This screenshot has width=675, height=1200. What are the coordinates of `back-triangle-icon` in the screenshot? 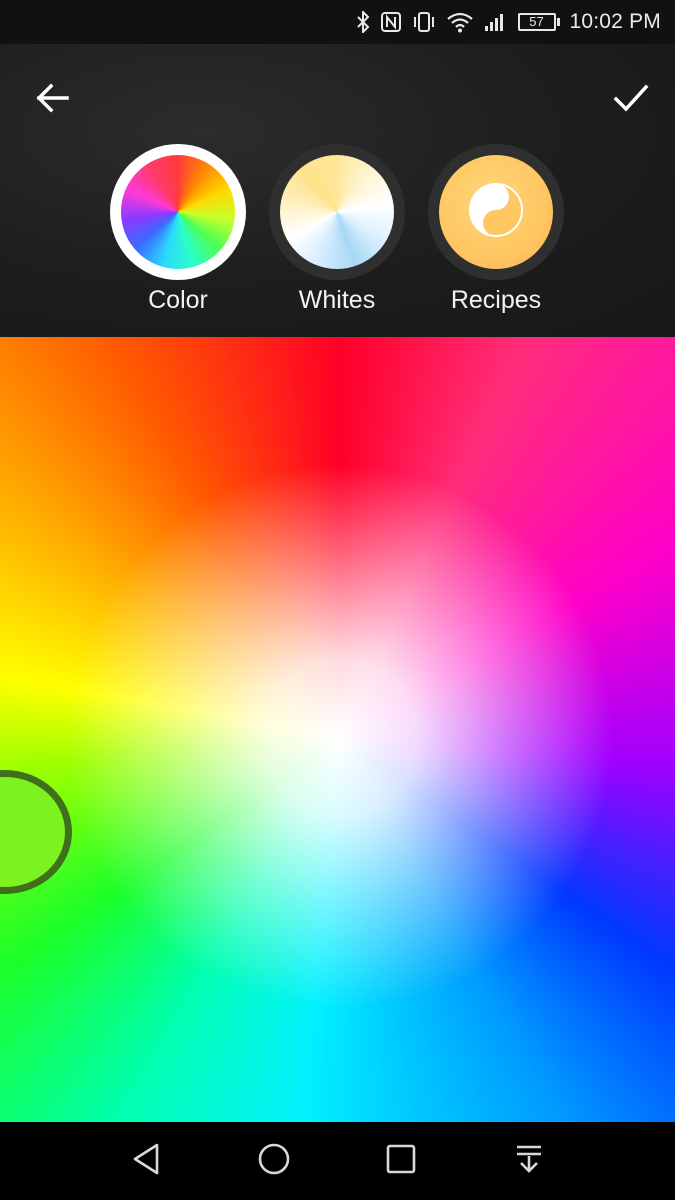 It's located at (146, 1161).